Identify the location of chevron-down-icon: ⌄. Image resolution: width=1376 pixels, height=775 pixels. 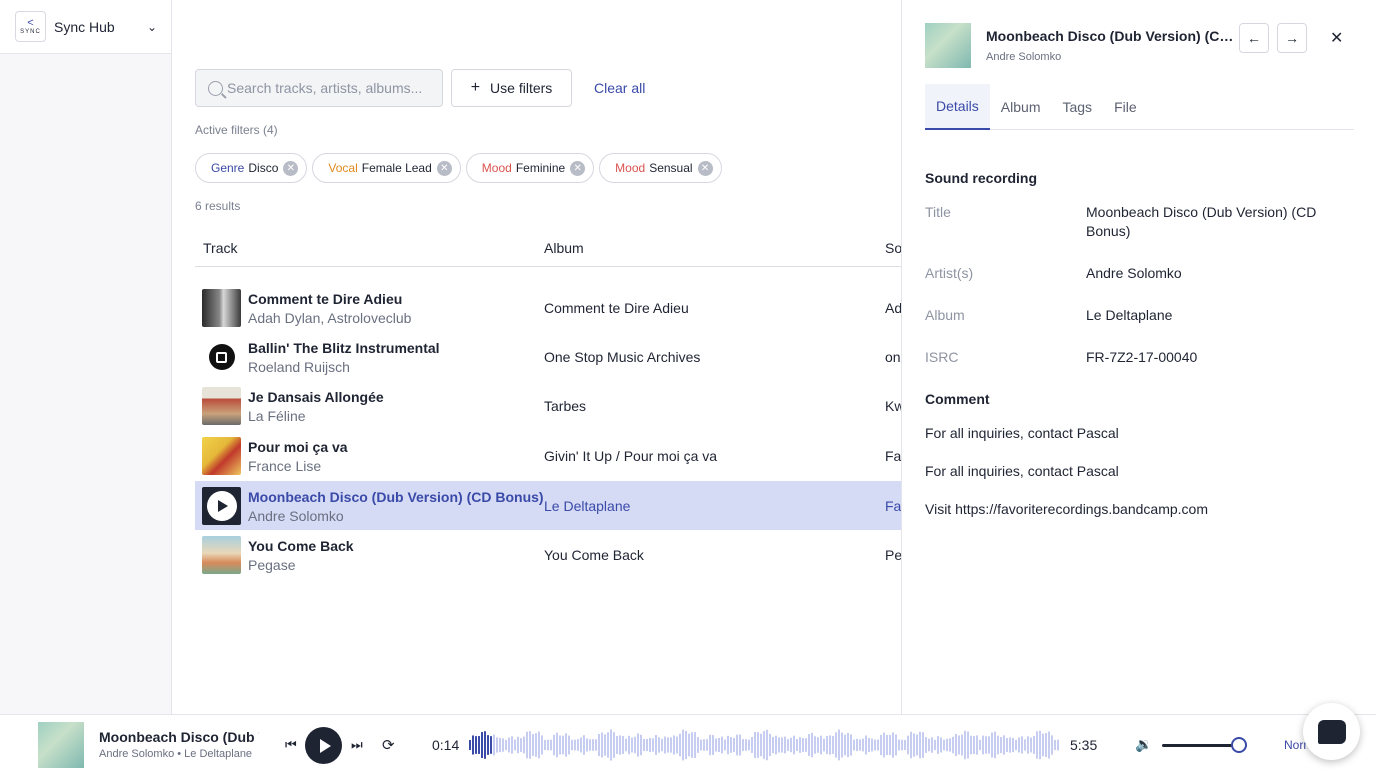
(152, 27).